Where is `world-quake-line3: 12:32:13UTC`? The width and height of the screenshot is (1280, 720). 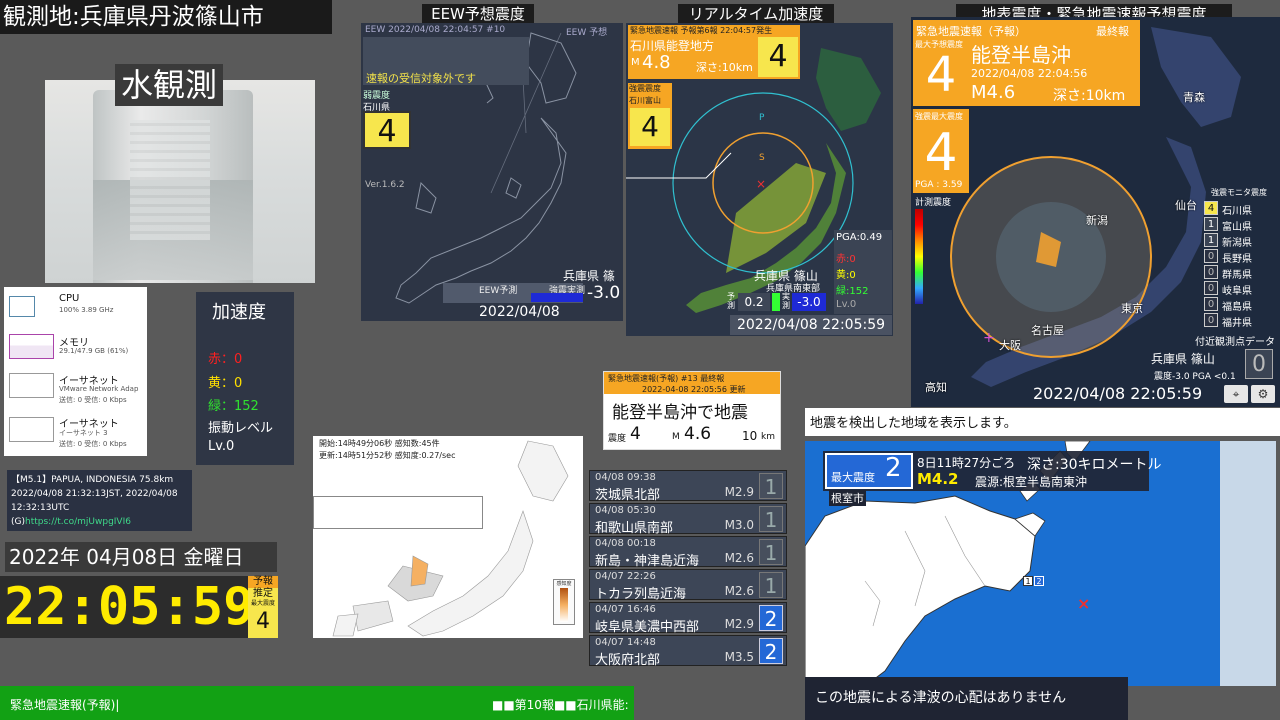
world-quake-line3: 12:32:13UTC is located at coordinates (40, 508).